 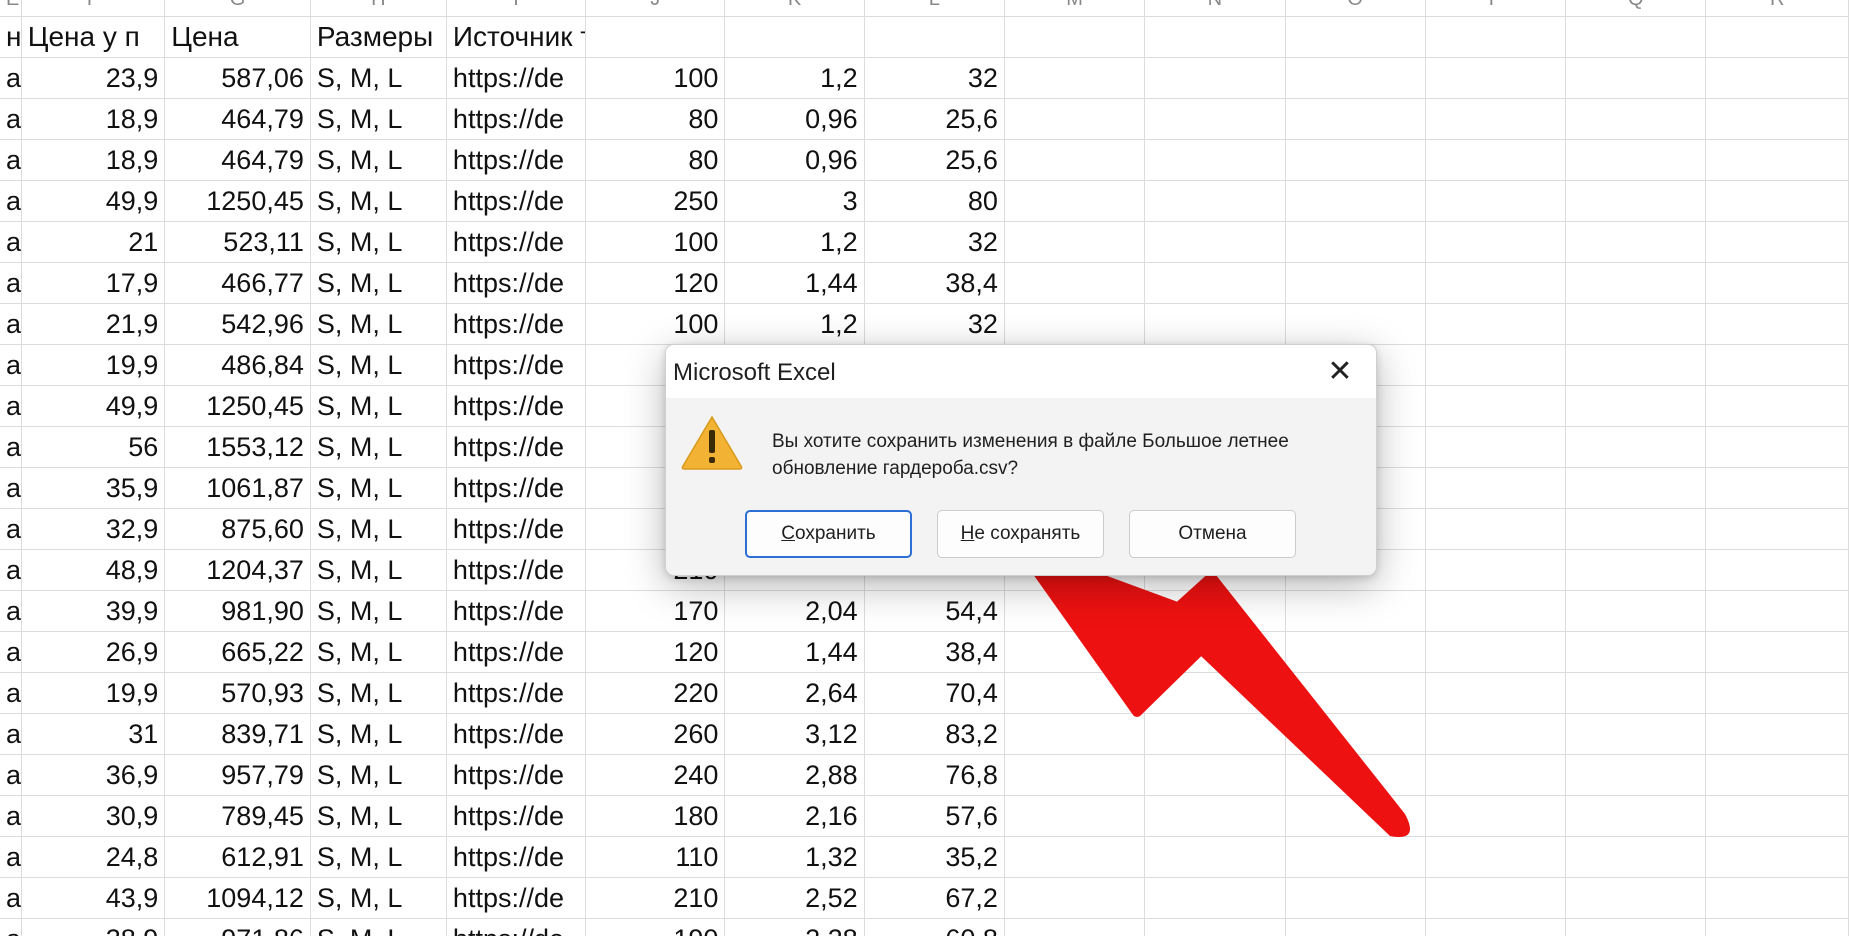 What do you see at coordinates (93, 857) in the screenshot?
I see `table-cell: 24,8` at bounding box center [93, 857].